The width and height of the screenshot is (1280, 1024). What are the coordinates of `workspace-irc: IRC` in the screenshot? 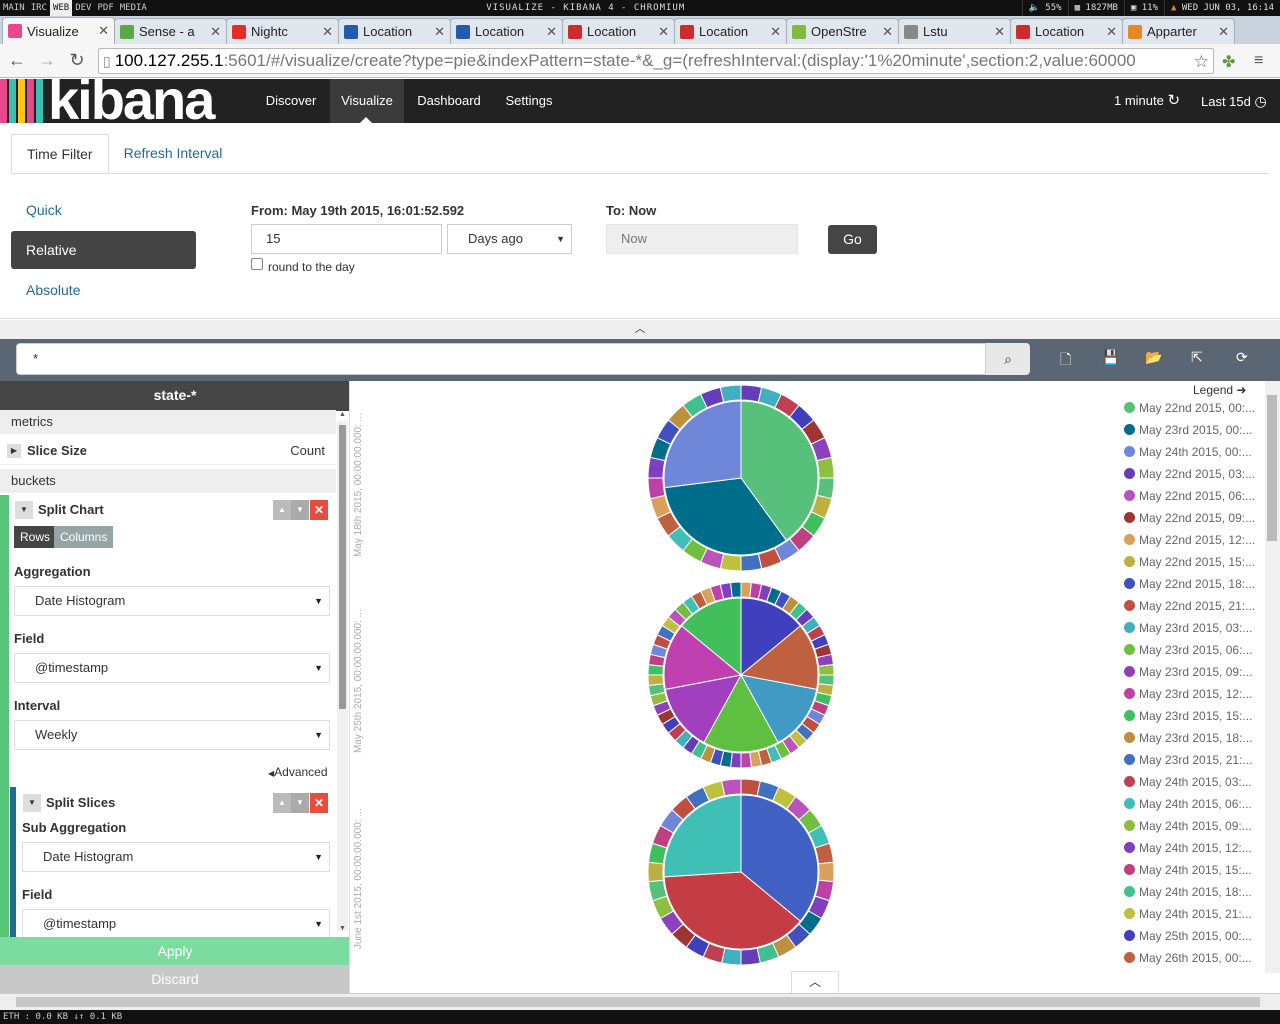 It's located at (39, 8).